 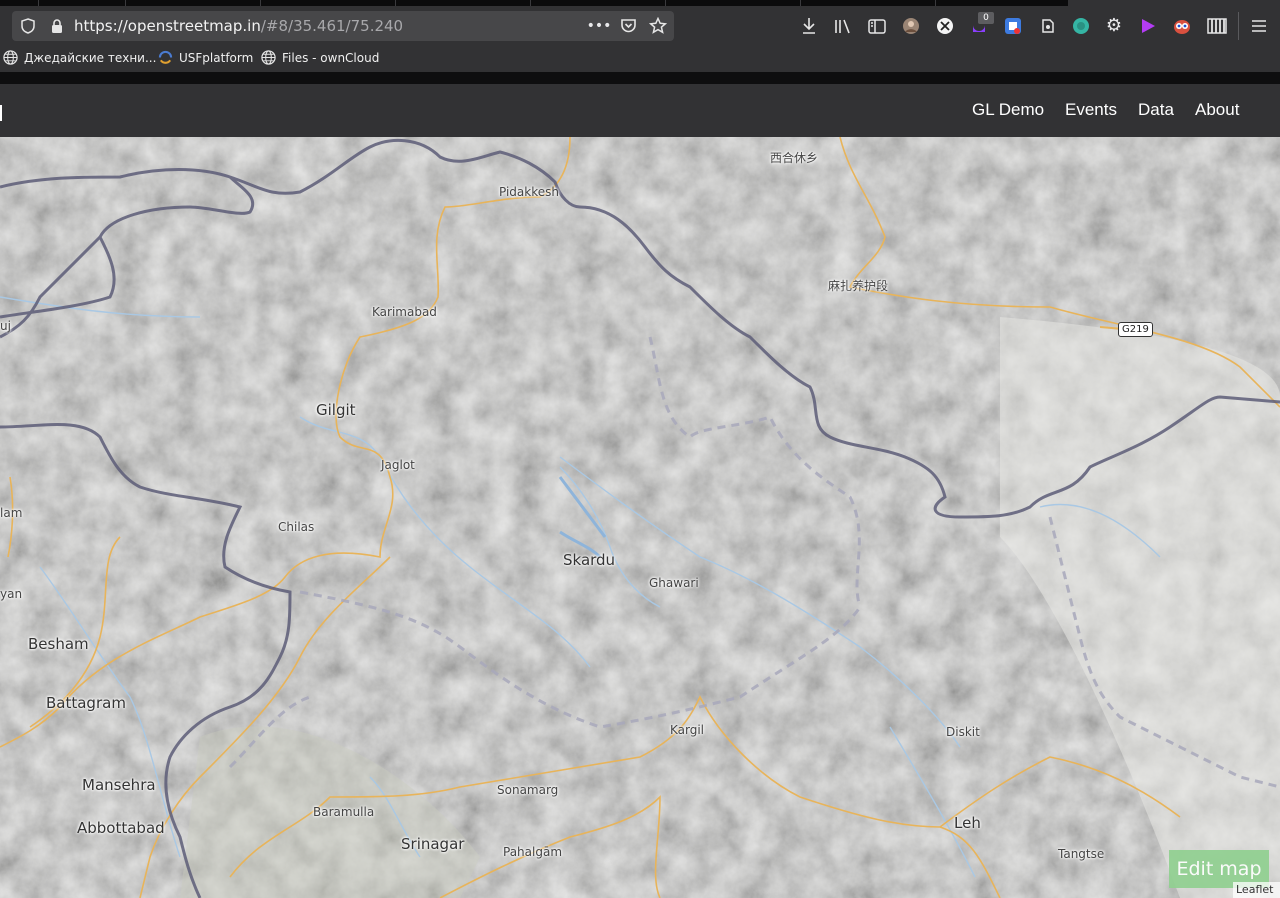 I want to click on bookmark-item: Files - ownCloud, so click(x=320, y=57).